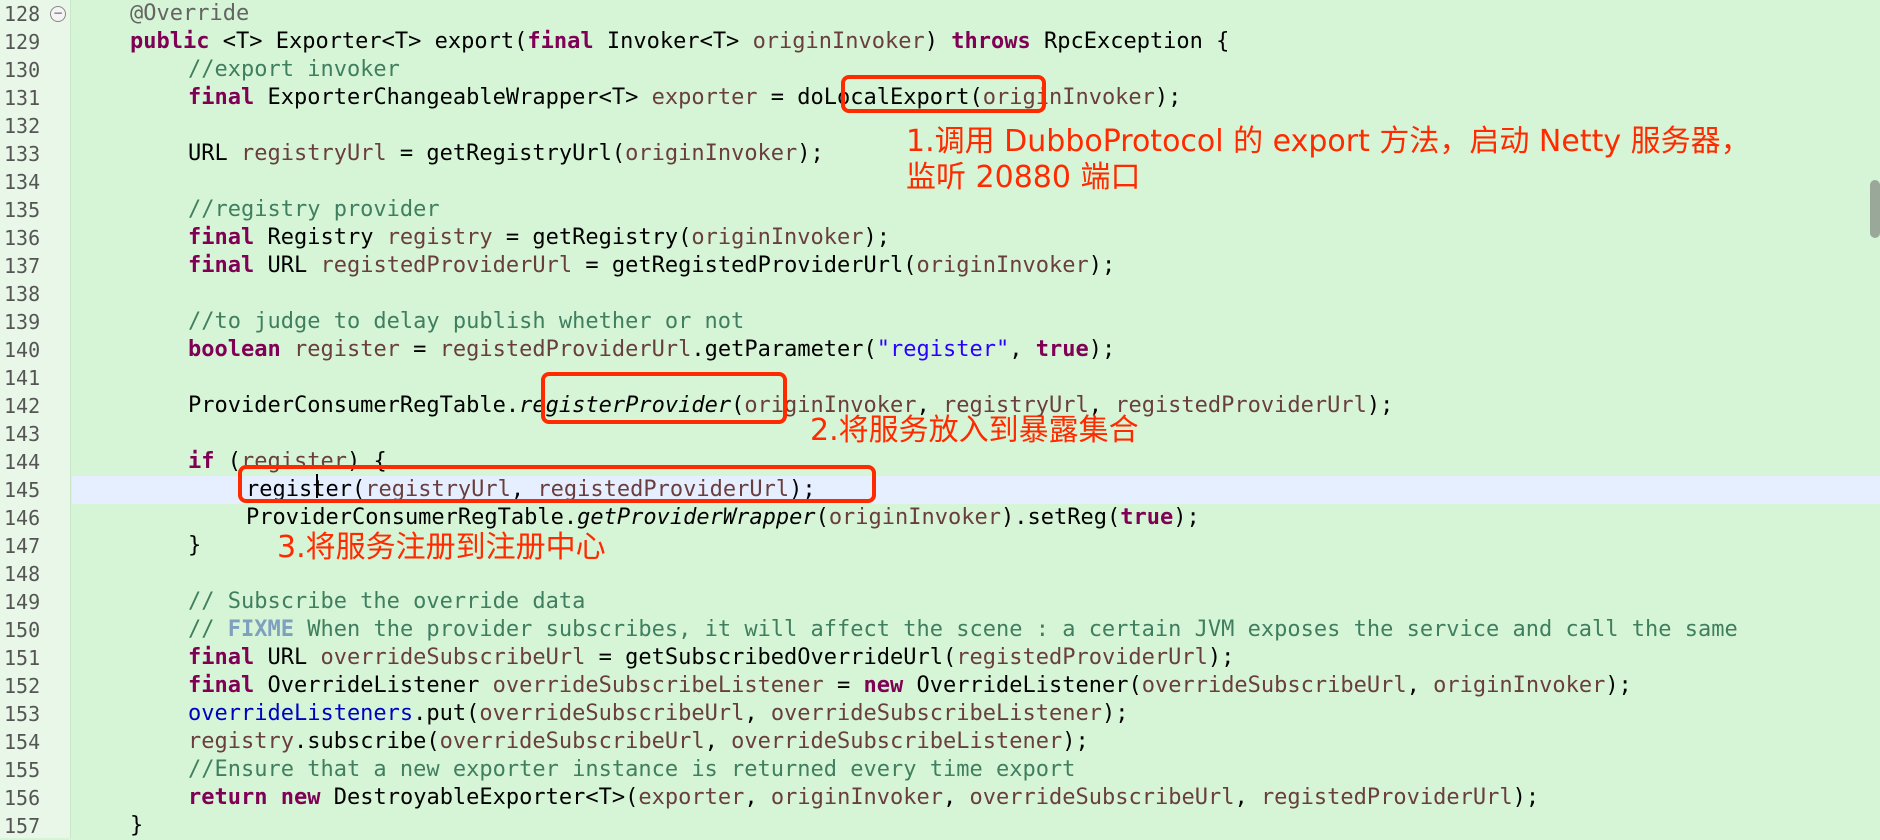 The width and height of the screenshot is (1880, 840). Describe the element at coordinates (22, 658) in the screenshot. I see `line-number: 151` at that location.